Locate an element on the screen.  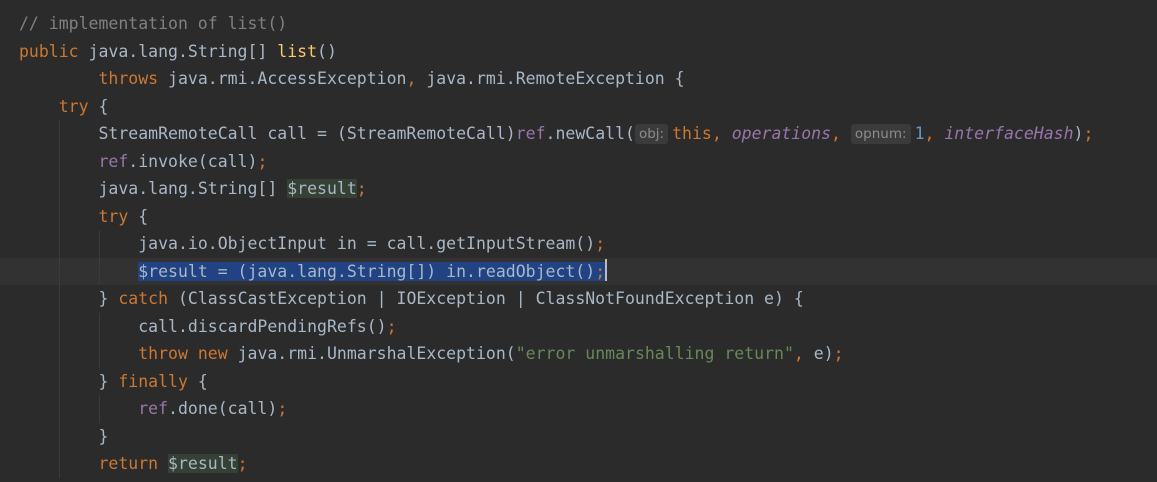
argument-number: 1 is located at coordinates (919, 133).